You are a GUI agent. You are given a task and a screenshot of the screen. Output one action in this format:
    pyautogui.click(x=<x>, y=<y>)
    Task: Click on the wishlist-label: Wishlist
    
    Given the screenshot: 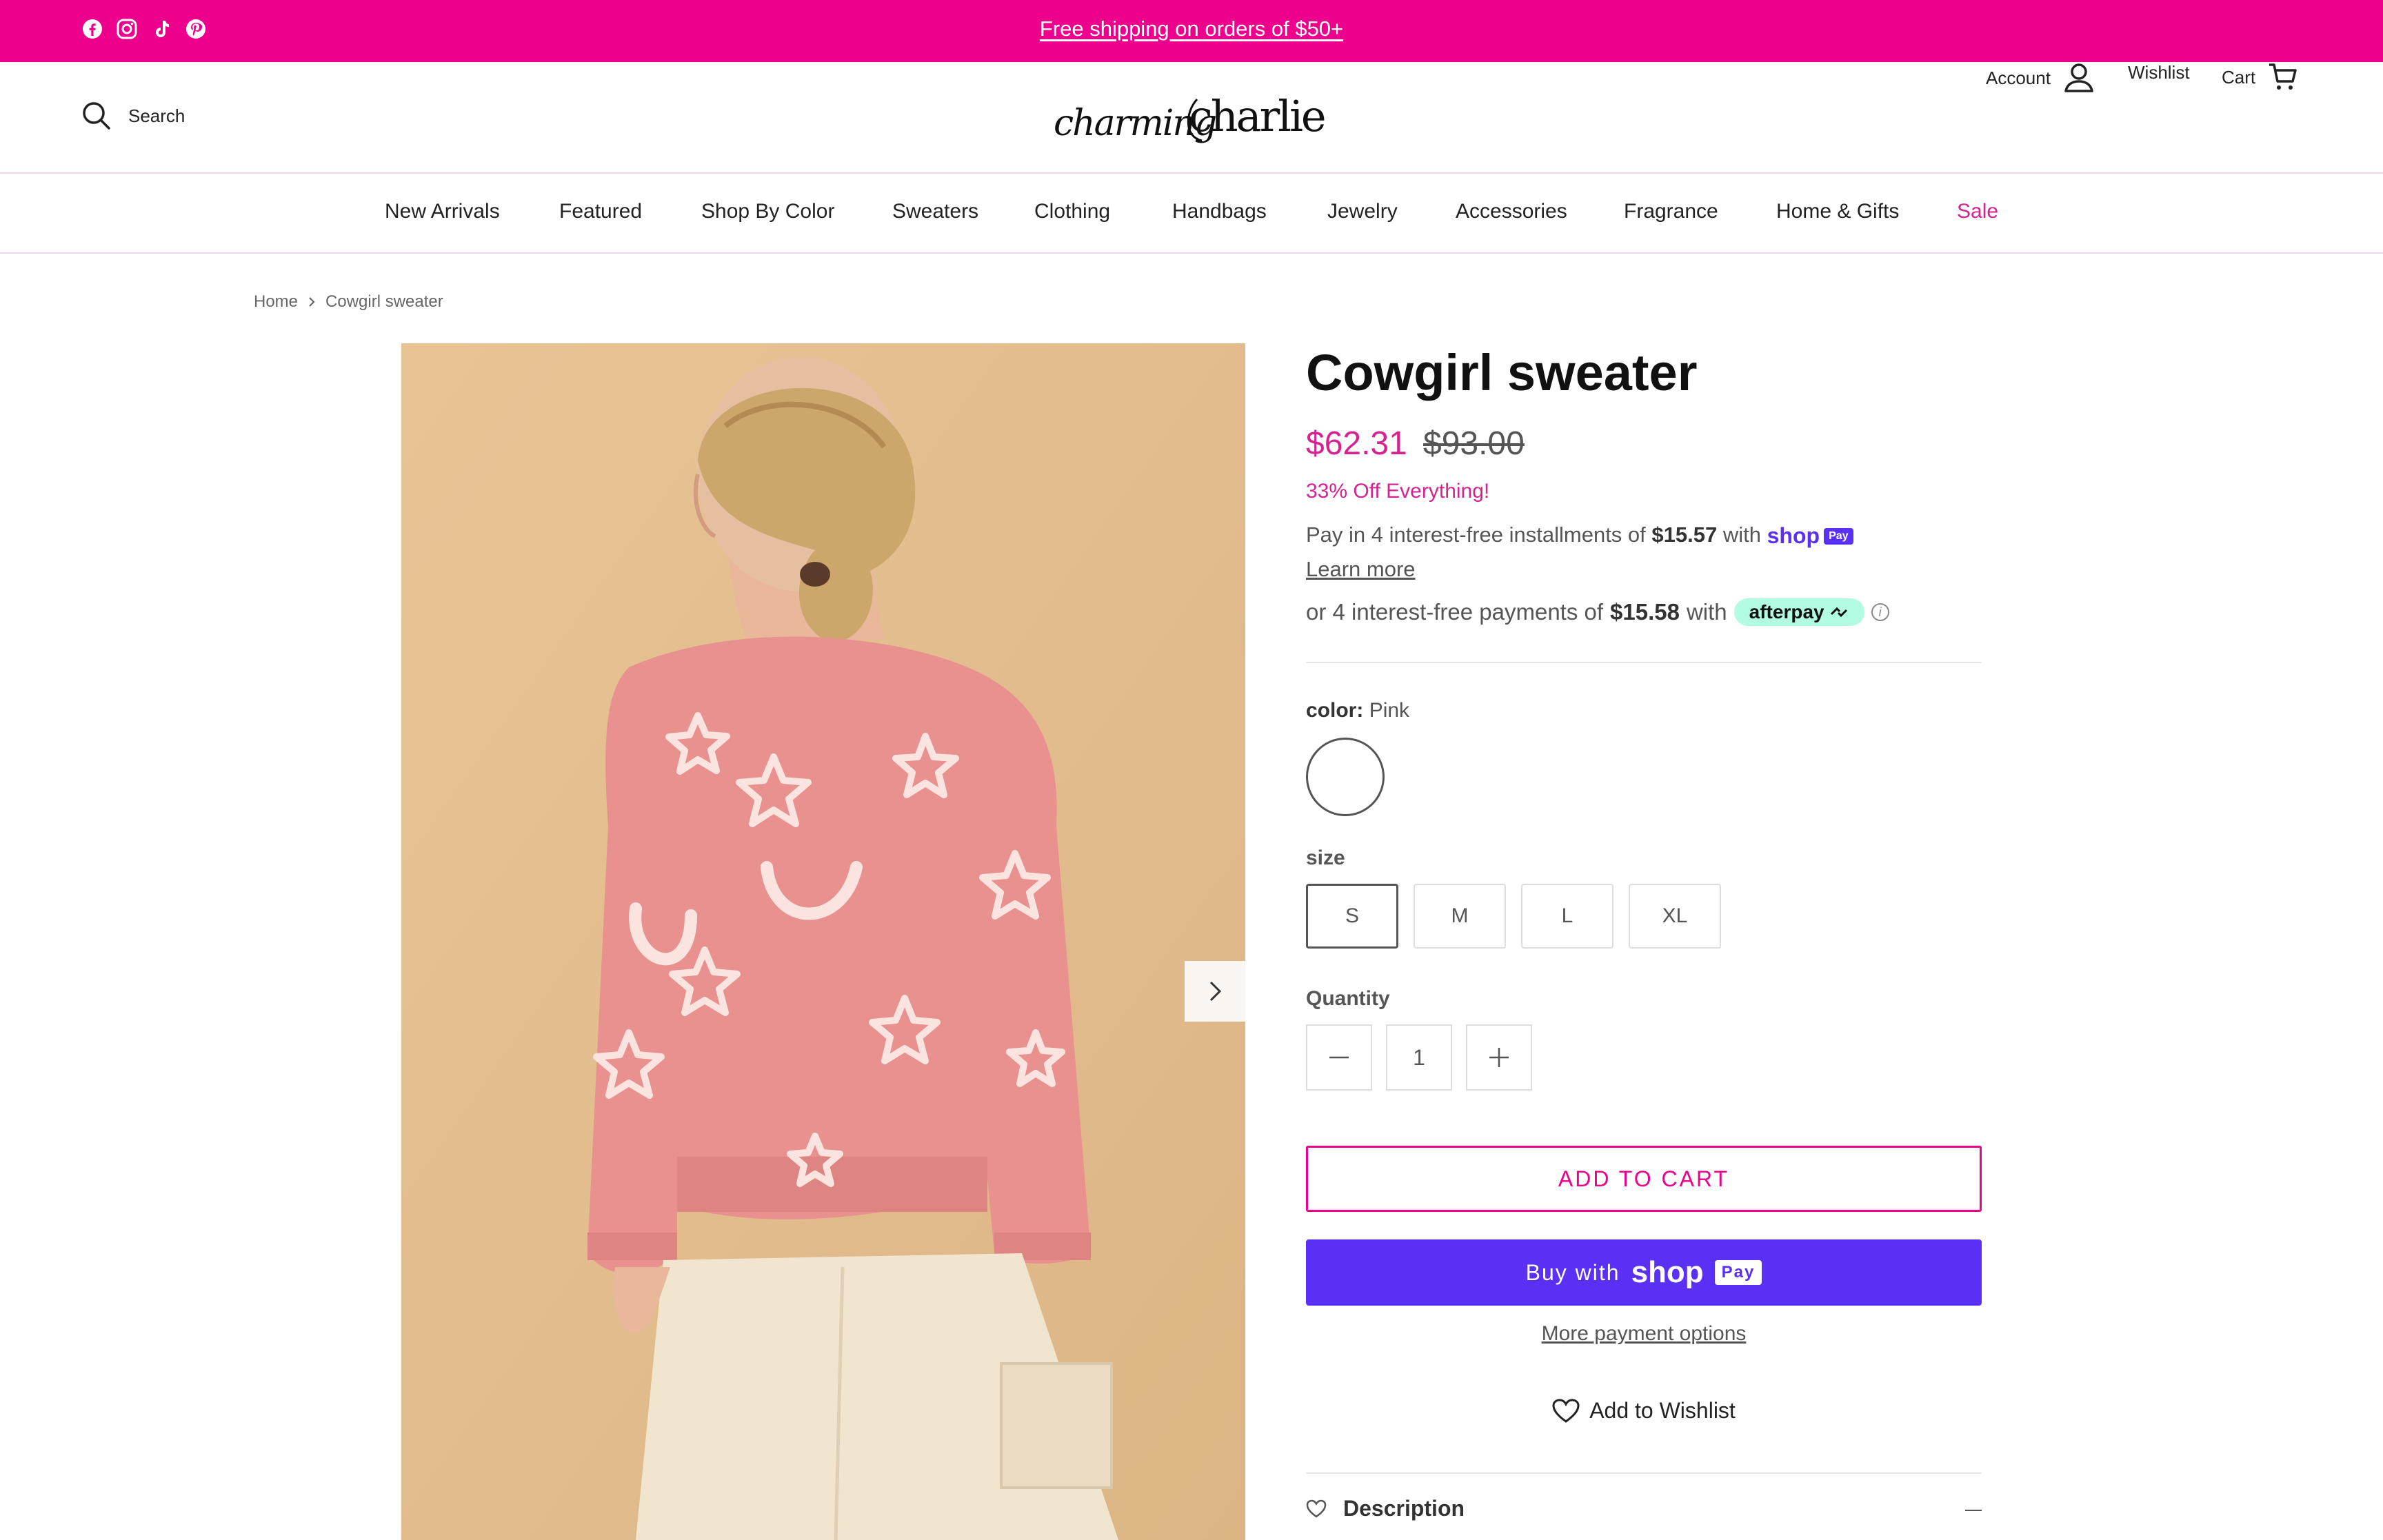 What is the action you would take?
    pyautogui.click(x=2159, y=73)
    